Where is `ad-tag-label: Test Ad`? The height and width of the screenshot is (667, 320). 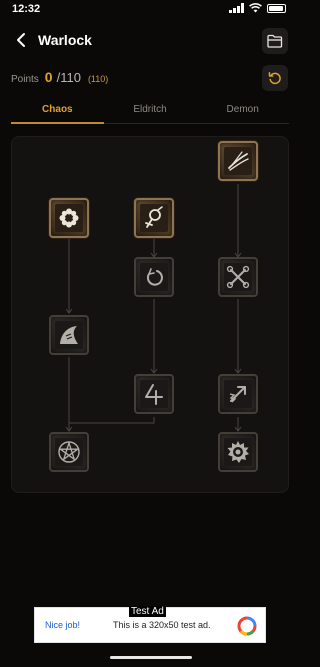 ad-tag-label: Test Ad is located at coordinates (147, 611).